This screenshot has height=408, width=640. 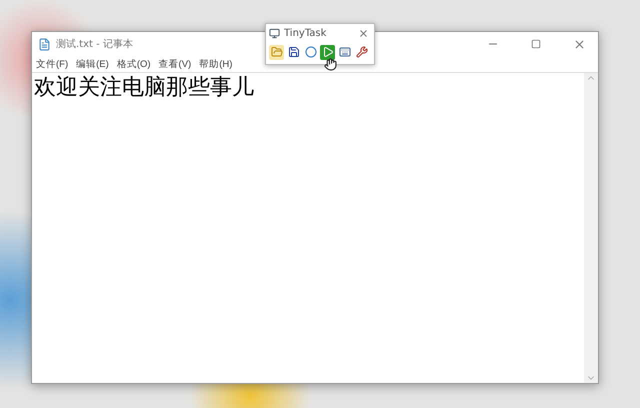 I want to click on window-title: 测试.txt - 记事本, so click(x=95, y=44).